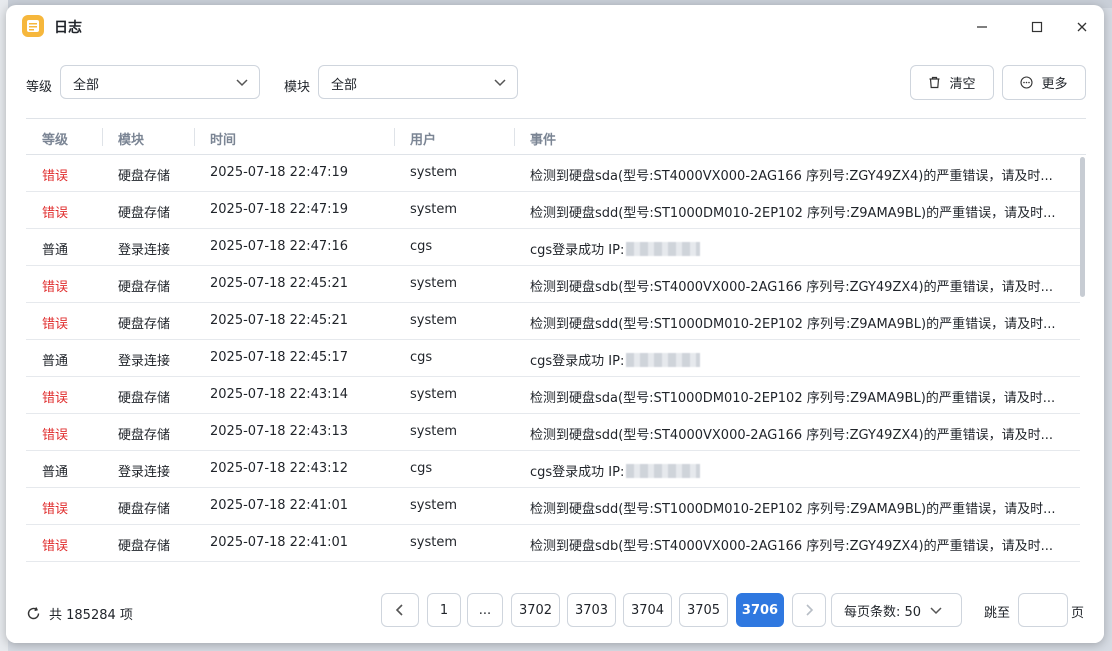 This screenshot has width=1112, height=651. Describe the element at coordinates (279, 172) in the screenshot. I see `row-time: 2025-07-18 22:47:19` at that location.